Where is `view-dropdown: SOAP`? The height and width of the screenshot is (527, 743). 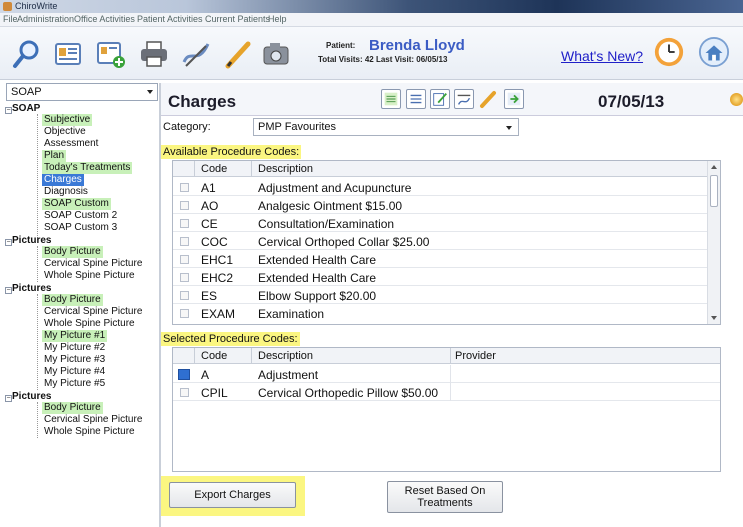
view-dropdown: SOAP is located at coordinates (82, 92).